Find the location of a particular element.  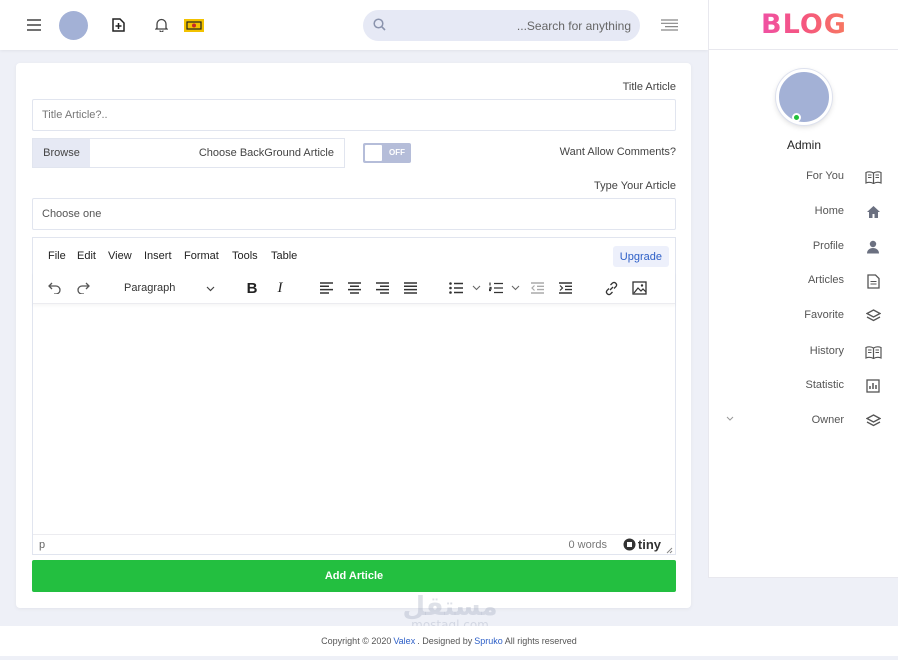

sidebar-item-home: Home is located at coordinates (803, 212).